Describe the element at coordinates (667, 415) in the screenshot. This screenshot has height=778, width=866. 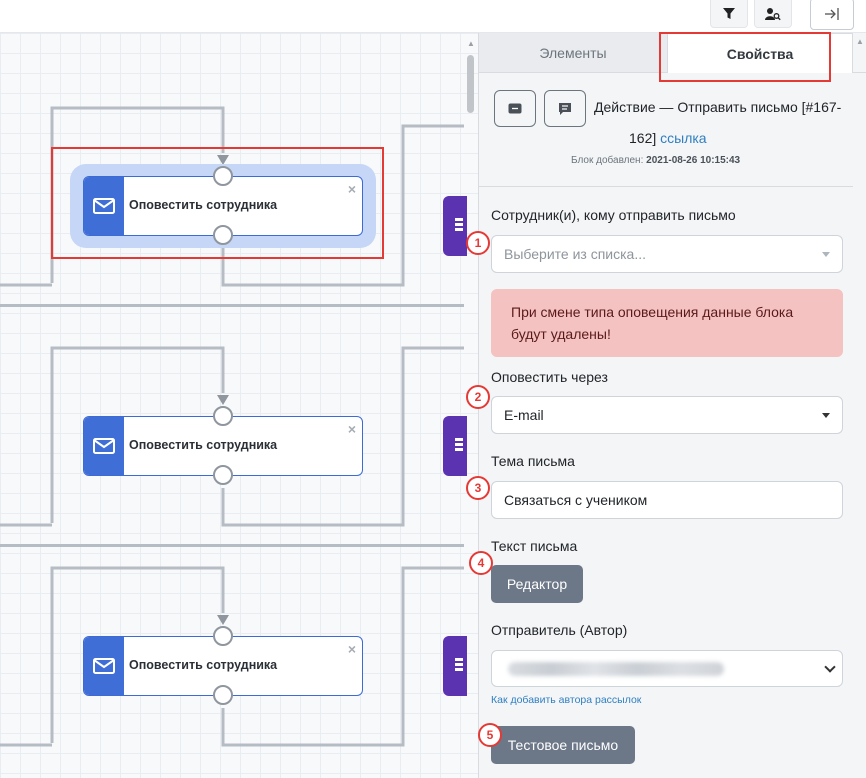
I see `notify-via-select: E-mail` at that location.